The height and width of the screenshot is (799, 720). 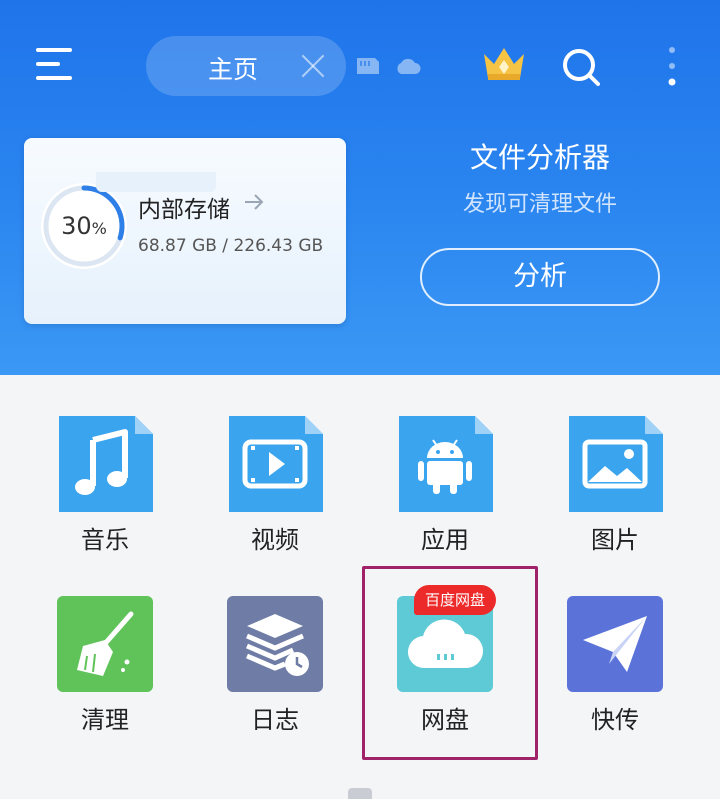 I want to click on paper-plane-icon, so click(x=615, y=644).